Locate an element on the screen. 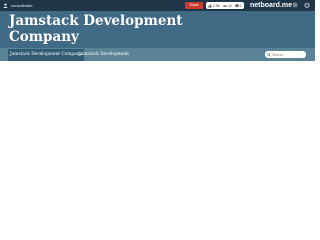 The image size is (320, 240). user-icon is located at coordinates (5, 5).